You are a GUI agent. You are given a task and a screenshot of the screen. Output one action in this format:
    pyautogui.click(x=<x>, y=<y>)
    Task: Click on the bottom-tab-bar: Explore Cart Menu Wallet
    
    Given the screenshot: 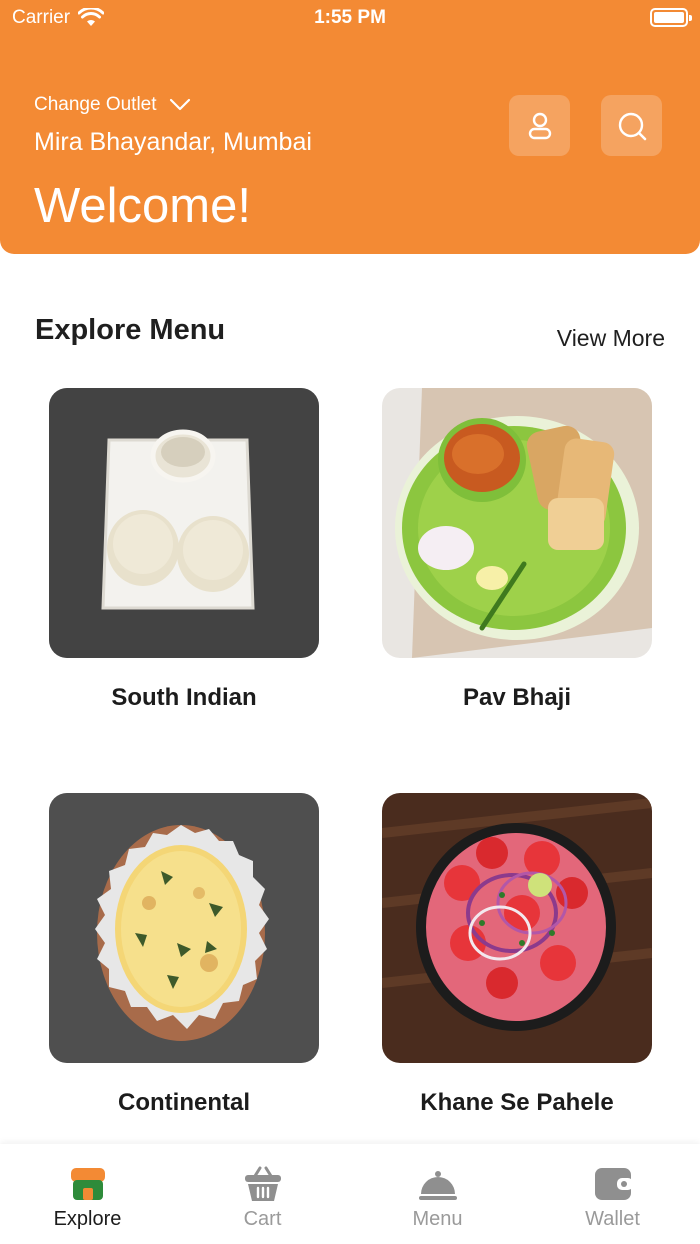 What is the action you would take?
    pyautogui.click(x=350, y=1194)
    